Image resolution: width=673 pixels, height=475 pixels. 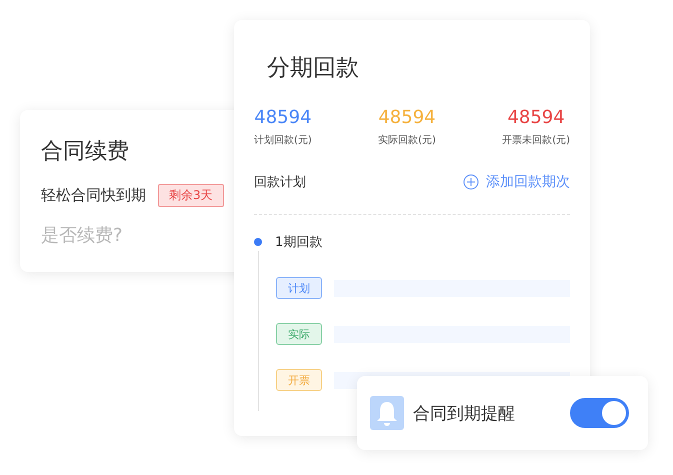 I want to click on remaining-days-tag: 剩余3天, so click(x=191, y=195).